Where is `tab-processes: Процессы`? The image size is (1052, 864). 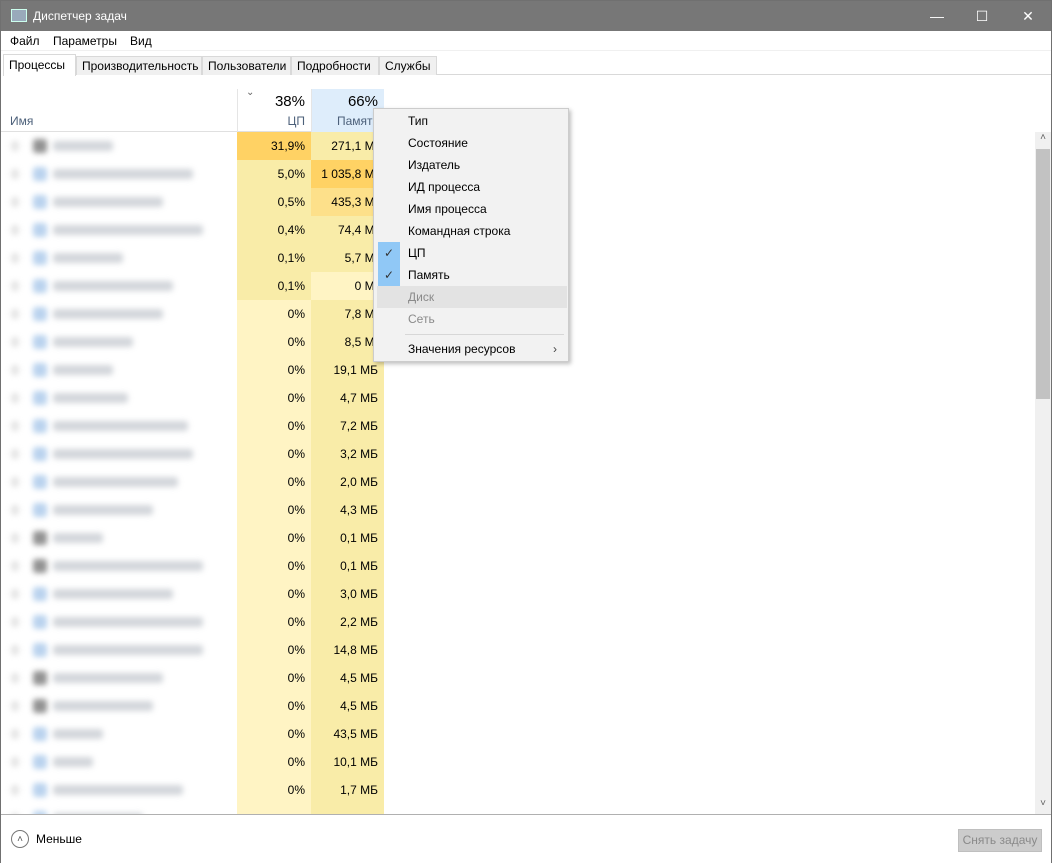
tab-processes: Процессы is located at coordinates (39, 65).